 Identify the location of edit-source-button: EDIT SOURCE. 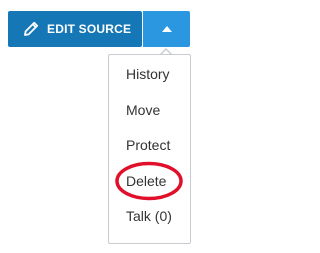
(75, 29).